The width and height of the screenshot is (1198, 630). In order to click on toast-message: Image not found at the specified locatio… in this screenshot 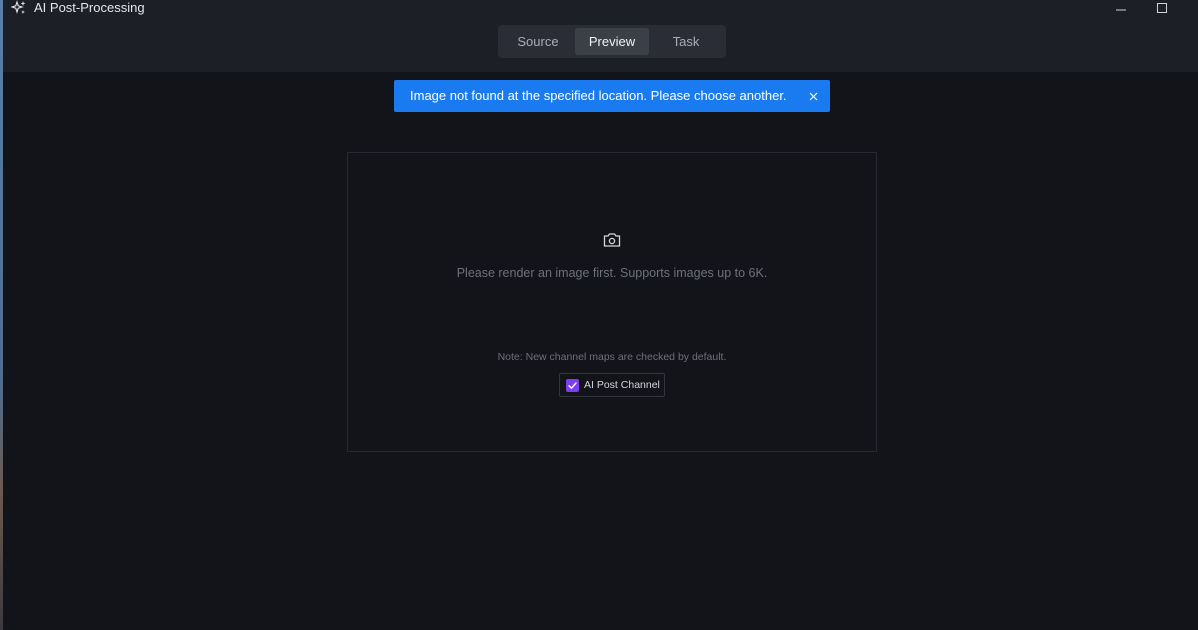, I will do `click(598, 95)`.